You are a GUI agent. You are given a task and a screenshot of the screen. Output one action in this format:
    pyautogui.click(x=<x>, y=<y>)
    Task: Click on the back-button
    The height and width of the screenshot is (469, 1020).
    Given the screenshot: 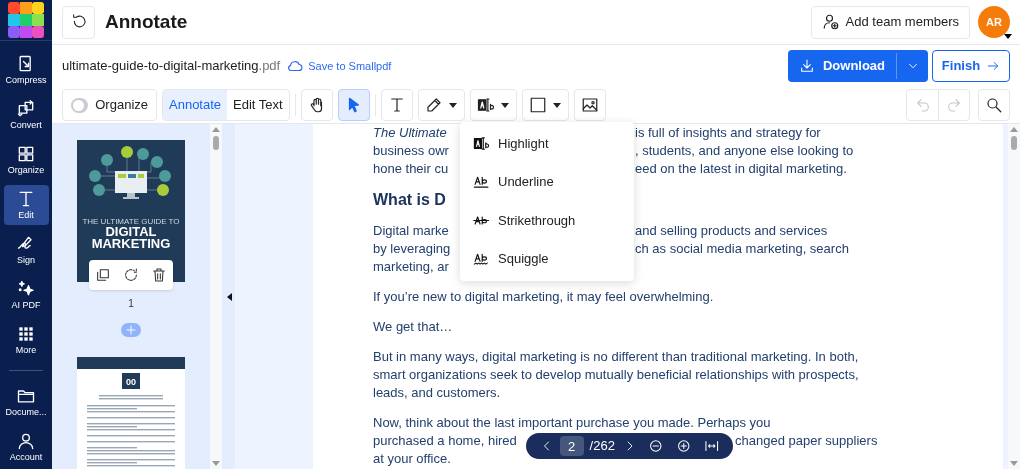 What is the action you would take?
    pyautogui.click(x=78, y=22)
    